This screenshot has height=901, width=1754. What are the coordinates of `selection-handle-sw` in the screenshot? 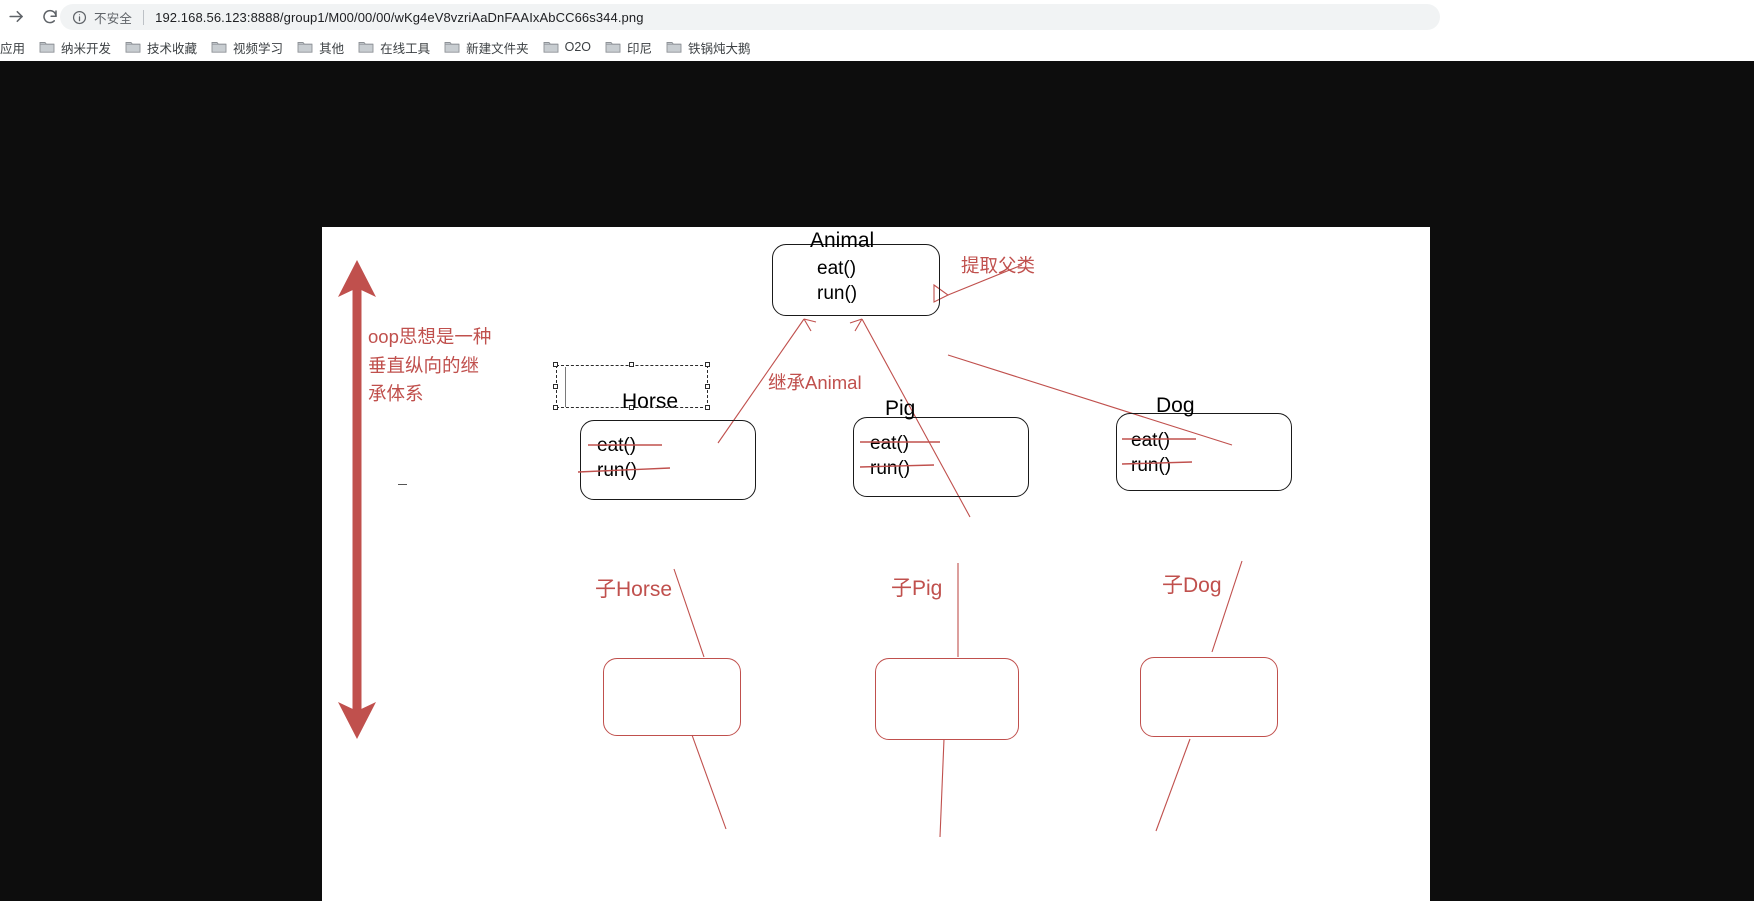 It's located at (555, 407).